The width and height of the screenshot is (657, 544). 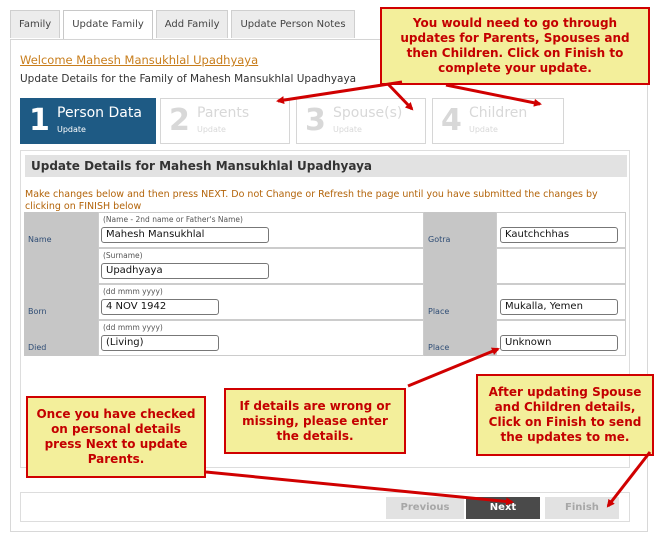 I want to click on step-title: Spouse(s), so click(x=368, y=113).